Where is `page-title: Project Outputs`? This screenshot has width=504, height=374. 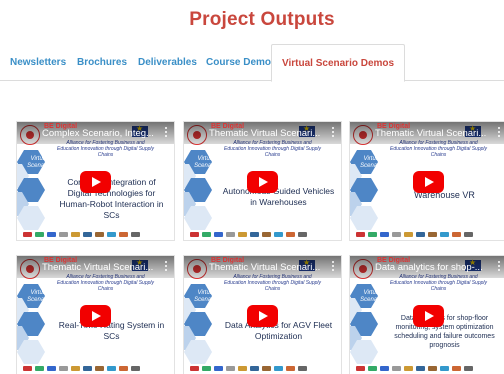
page-title: Project Outputs is located at coordinates (262, 19).